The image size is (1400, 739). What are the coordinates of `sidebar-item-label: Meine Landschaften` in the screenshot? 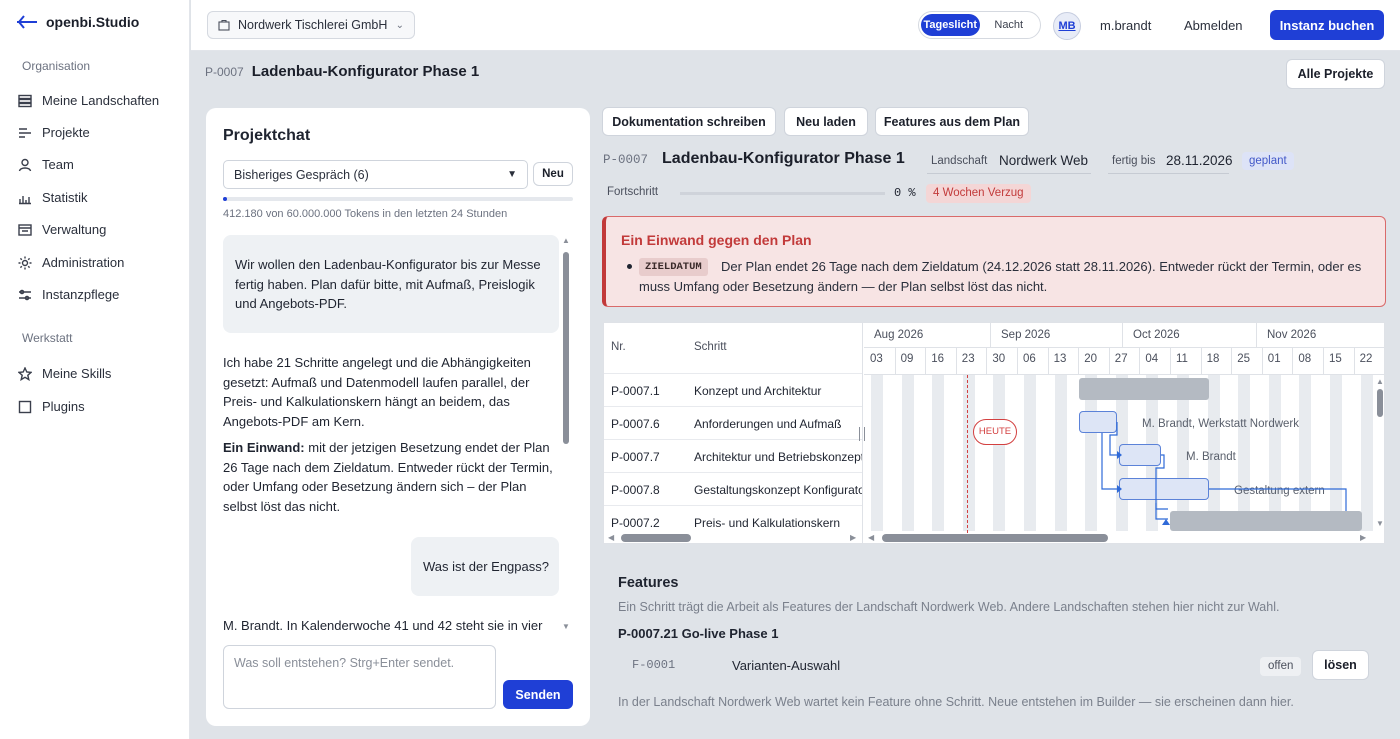 It's located at (101, 100).